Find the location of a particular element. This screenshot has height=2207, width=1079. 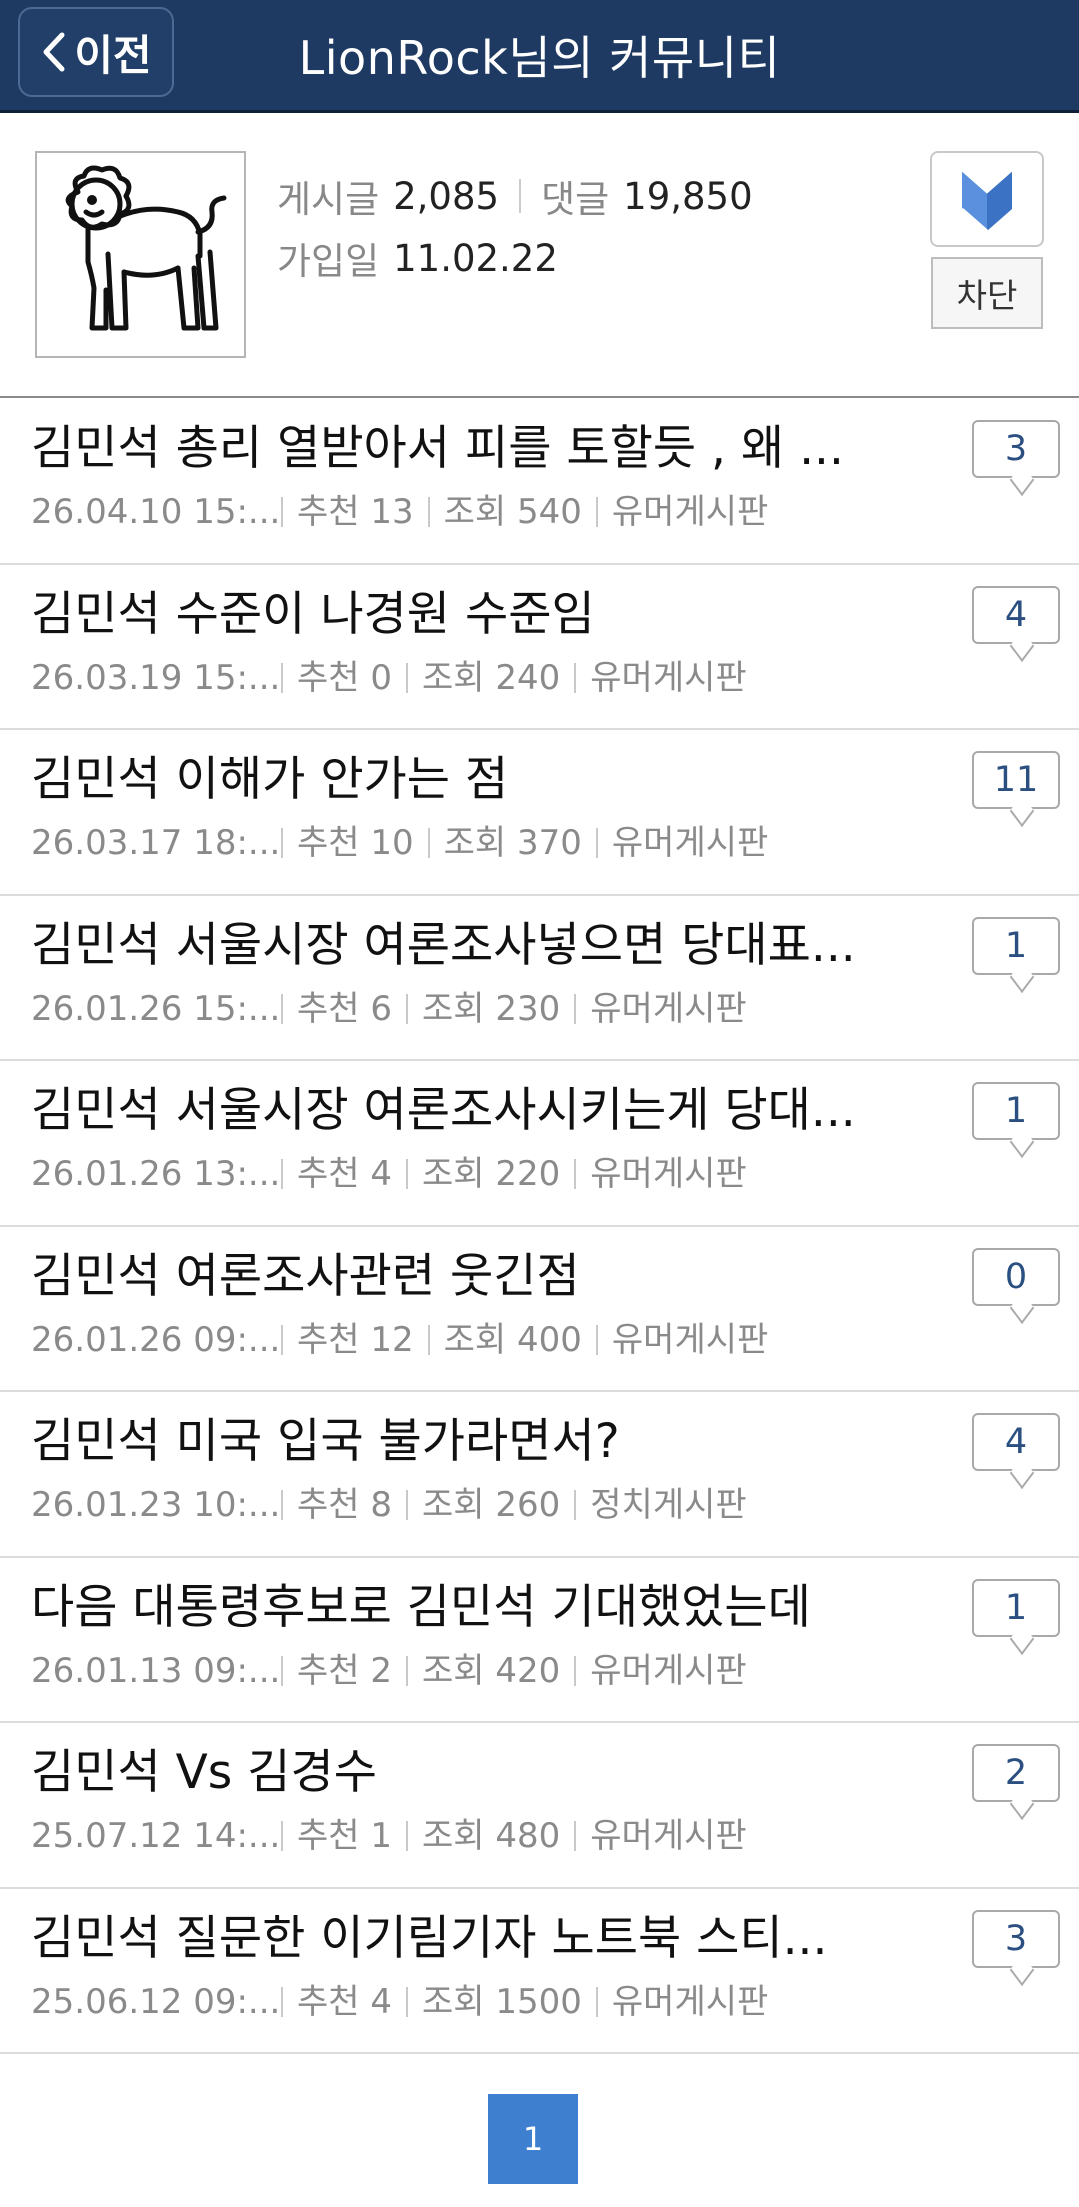

post-likes: 추천 12 is located at coordinates (355, 1339).